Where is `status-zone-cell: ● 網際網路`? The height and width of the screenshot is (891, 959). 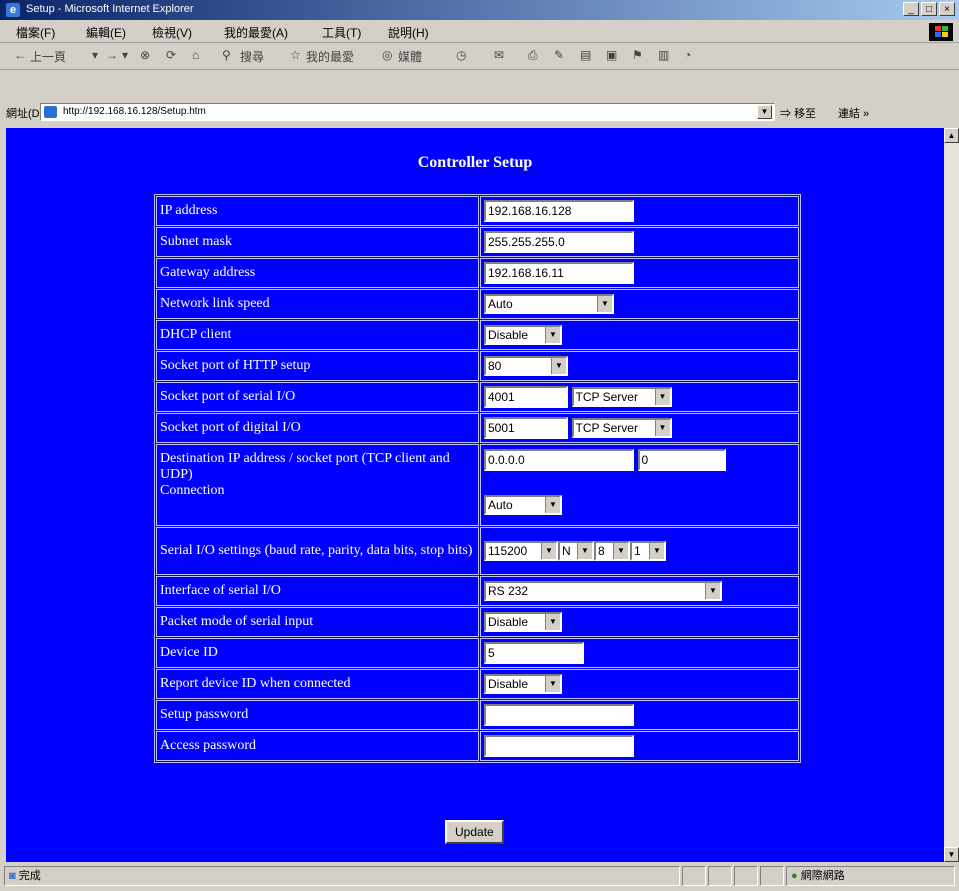 status-zone-cell: ● 網際網路 is located at coordinates (870, 876).